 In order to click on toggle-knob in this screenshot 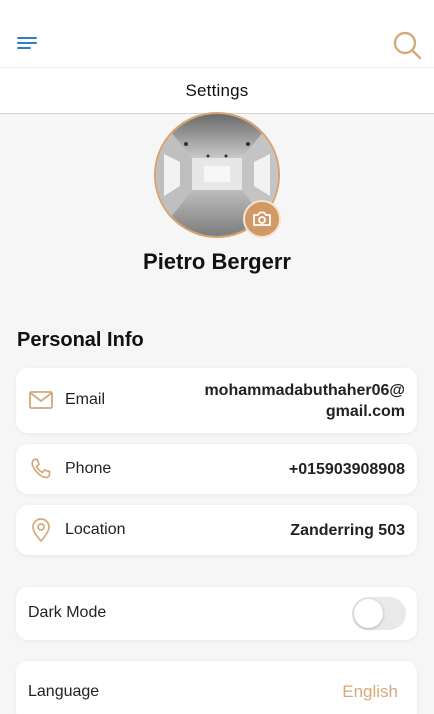, I will do `click(368, 613)`.